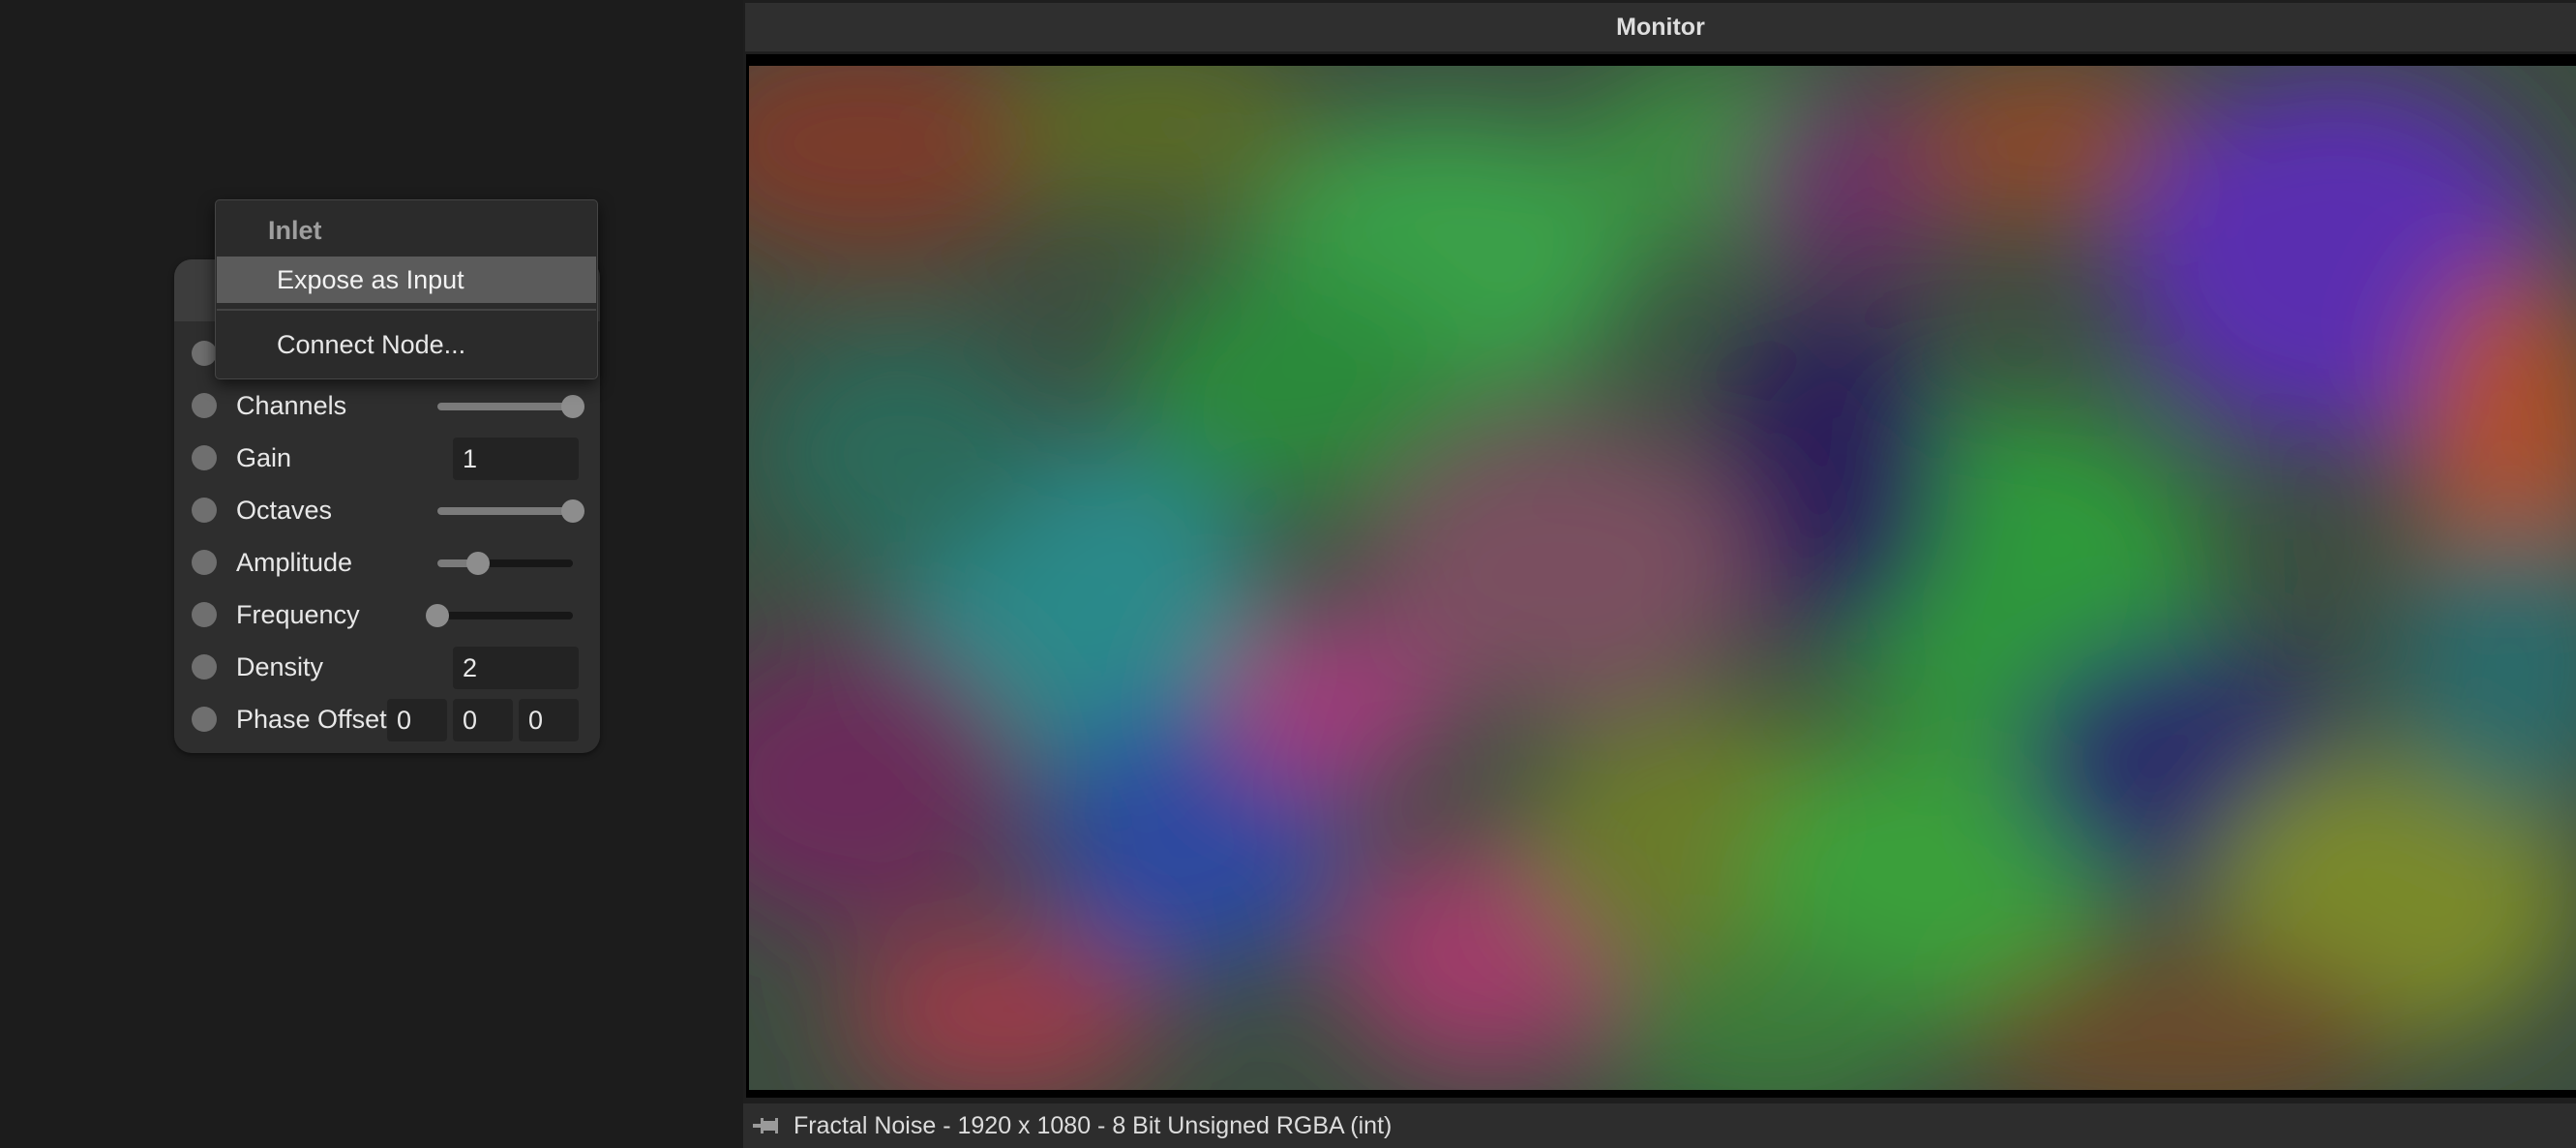 The image size is (2576, 1148). I want to click on pin-icon, so click(767, 1125).